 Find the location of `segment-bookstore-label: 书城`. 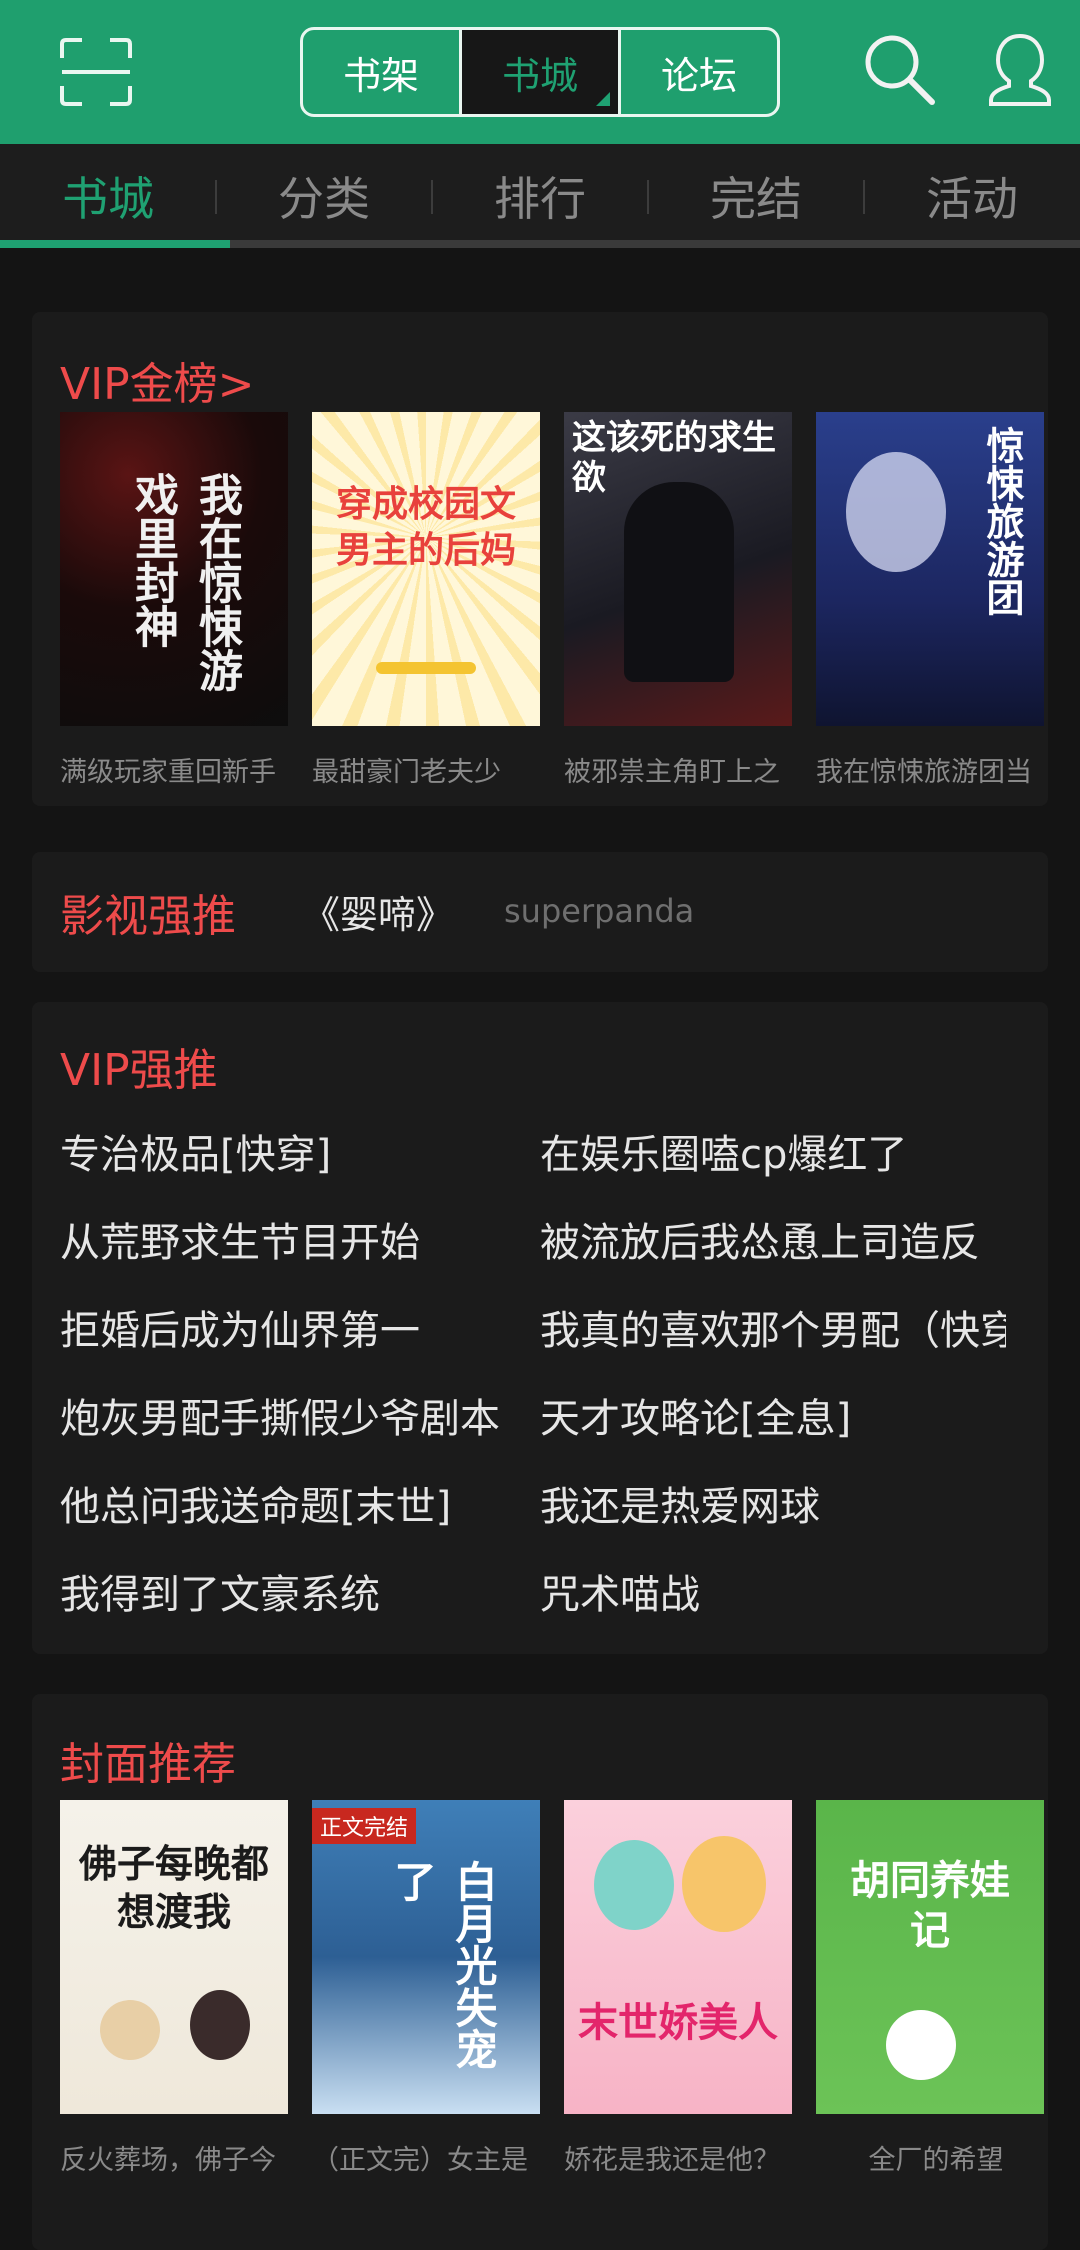

segment-bookstore-label: 书城 is located at coordinates (539, 75).